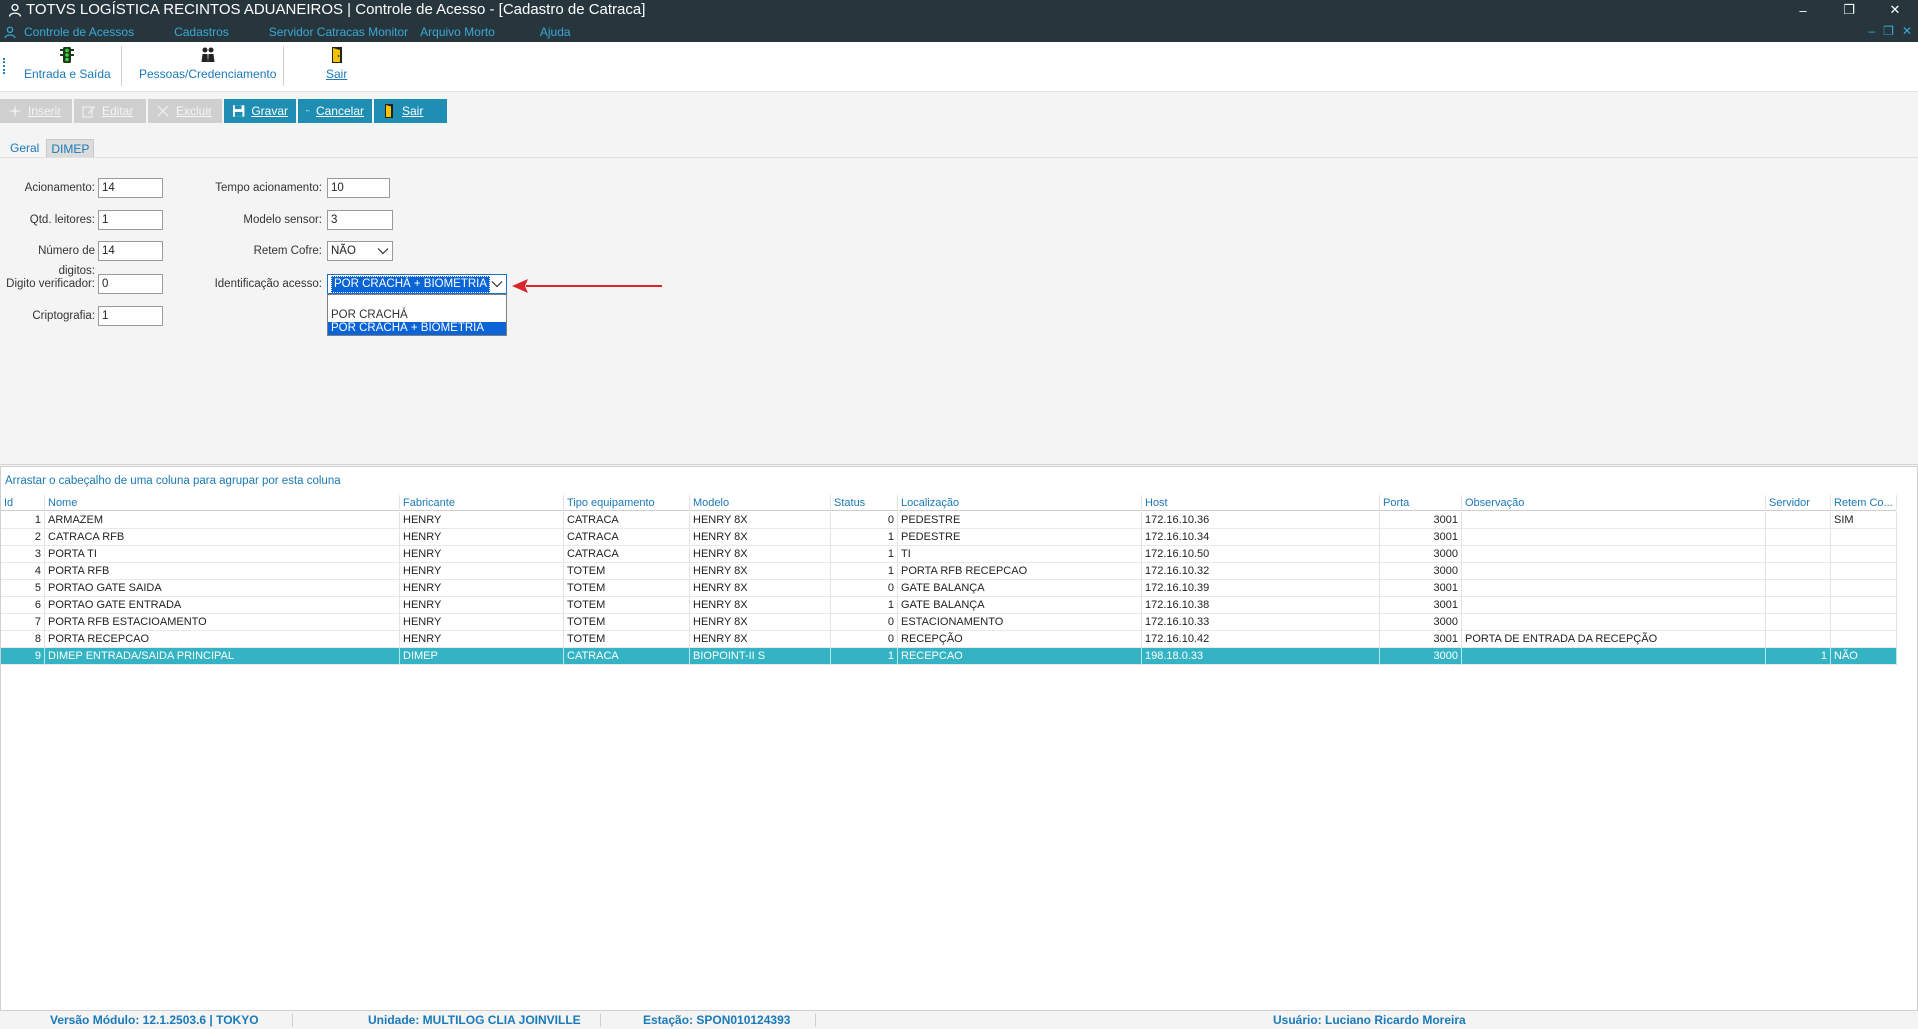 Image resolution: width=1918 pixels, height=1029 pixels. What do you see at coordinates (417, 315) in the screenshot?
I see `dropdown-option-por-cracha: POR CRACHÁ` at bounding box center [417, 315].